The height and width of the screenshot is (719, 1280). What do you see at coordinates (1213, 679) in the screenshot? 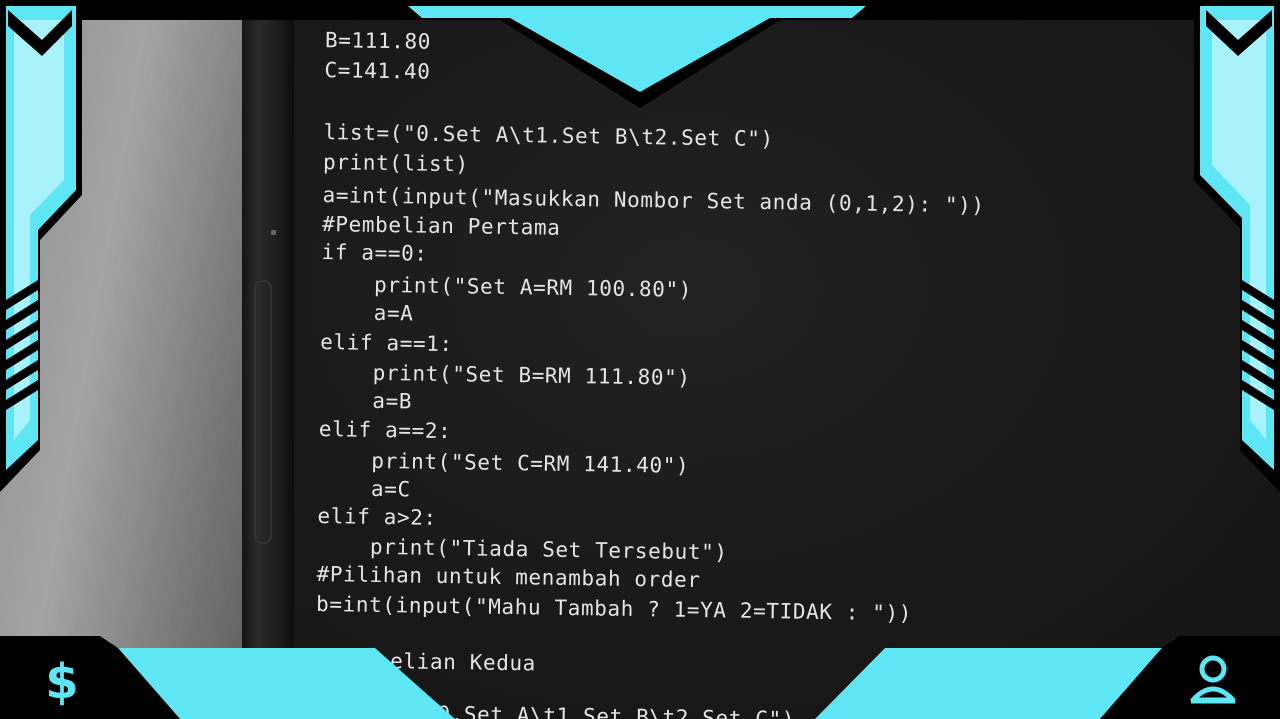
I see `user-icon` at bounding box center [1213, 679].